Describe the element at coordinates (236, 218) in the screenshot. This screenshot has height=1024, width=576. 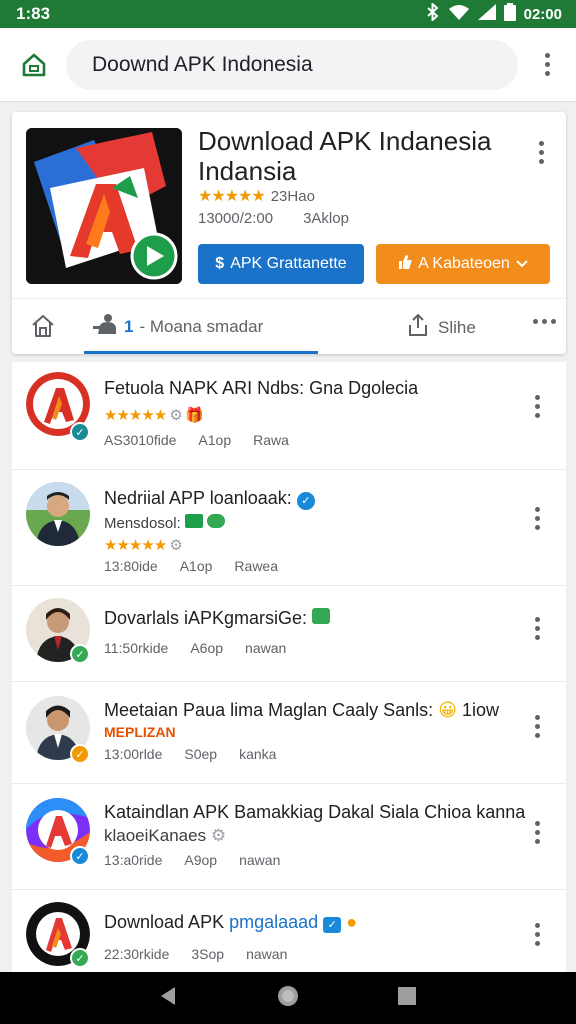
I see `app-meta-left: 13000/2:00` at that location.